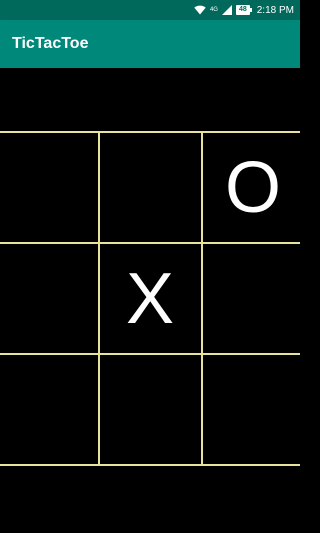 Image resolution: width=320 pixels, height=533 pixels. What do you see at coordinates (50, 43) in the screenshot?
I see `app-title: TicTacToe` at bounding box center [50, 43].